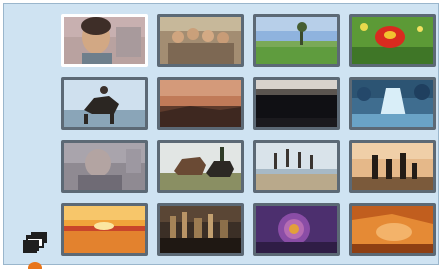  I want to click on thumbnail-group-family, so click(200, 40).